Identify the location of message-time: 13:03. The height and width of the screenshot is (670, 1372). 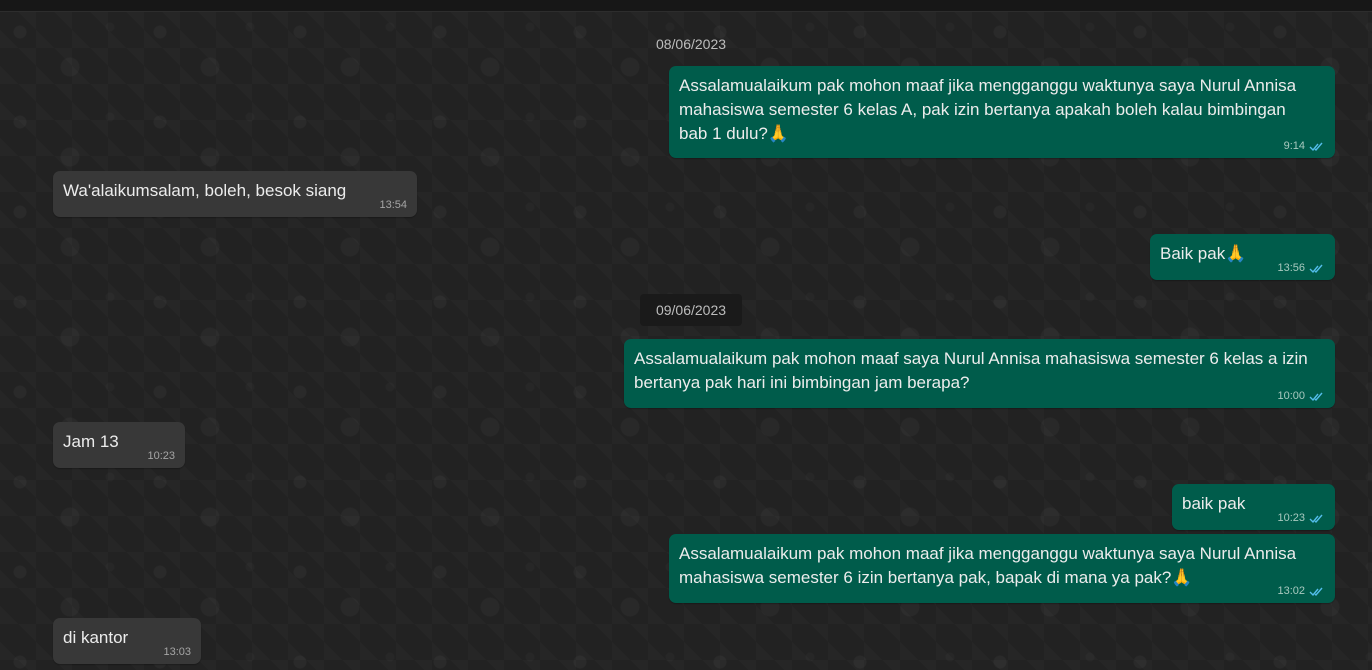
(177, 652).